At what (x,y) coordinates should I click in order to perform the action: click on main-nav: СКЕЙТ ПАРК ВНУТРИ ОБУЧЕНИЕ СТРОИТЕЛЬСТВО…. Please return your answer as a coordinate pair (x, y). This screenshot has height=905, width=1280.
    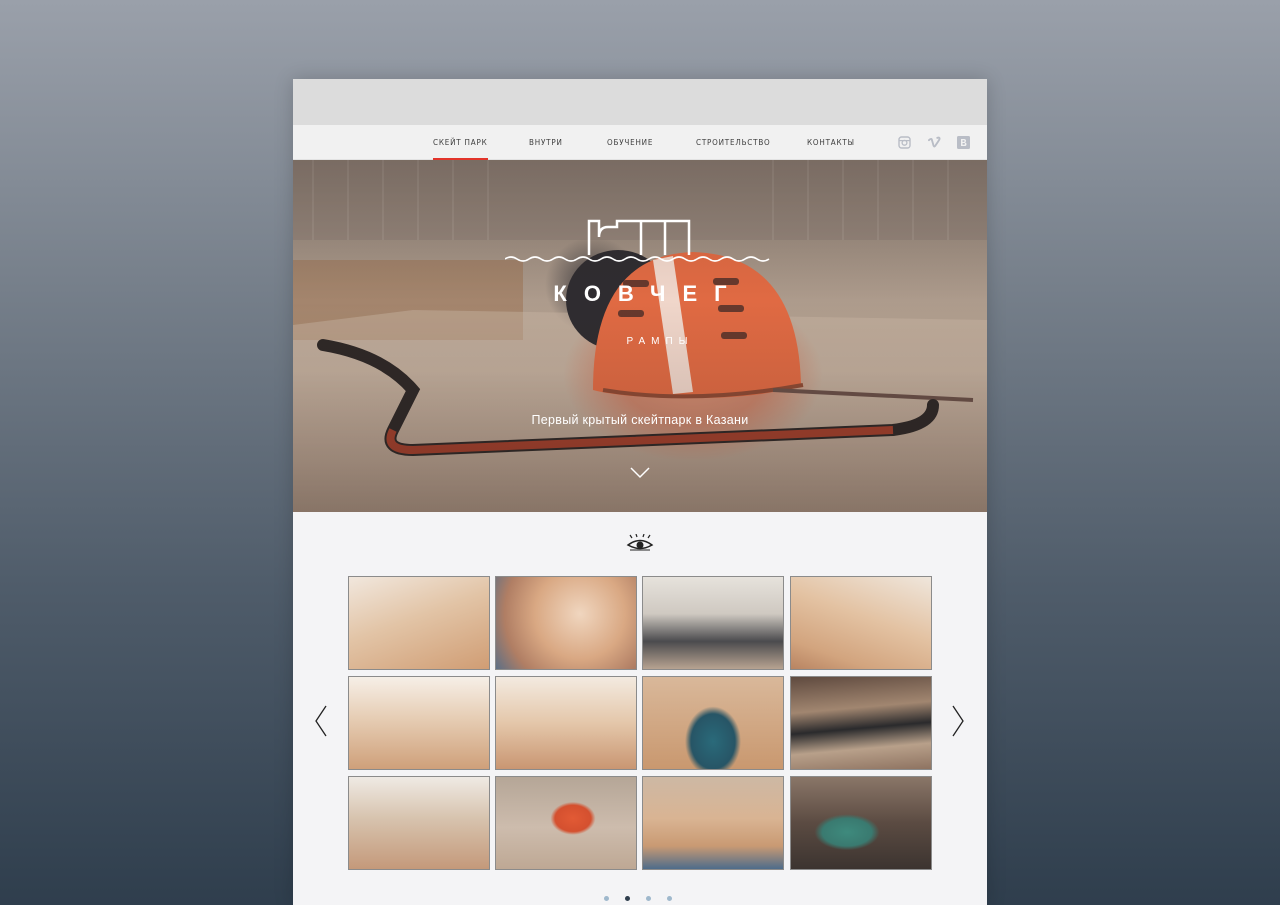
    Looking at the image, I should click on (640, 142).